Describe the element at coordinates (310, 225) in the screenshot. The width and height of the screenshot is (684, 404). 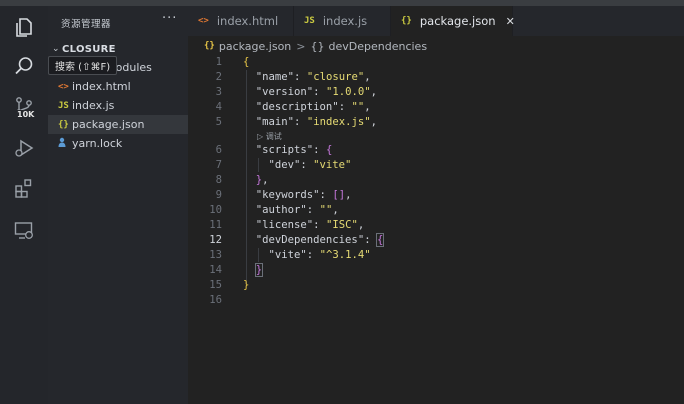
I see `code-line: "license": "ISC",` at that location.